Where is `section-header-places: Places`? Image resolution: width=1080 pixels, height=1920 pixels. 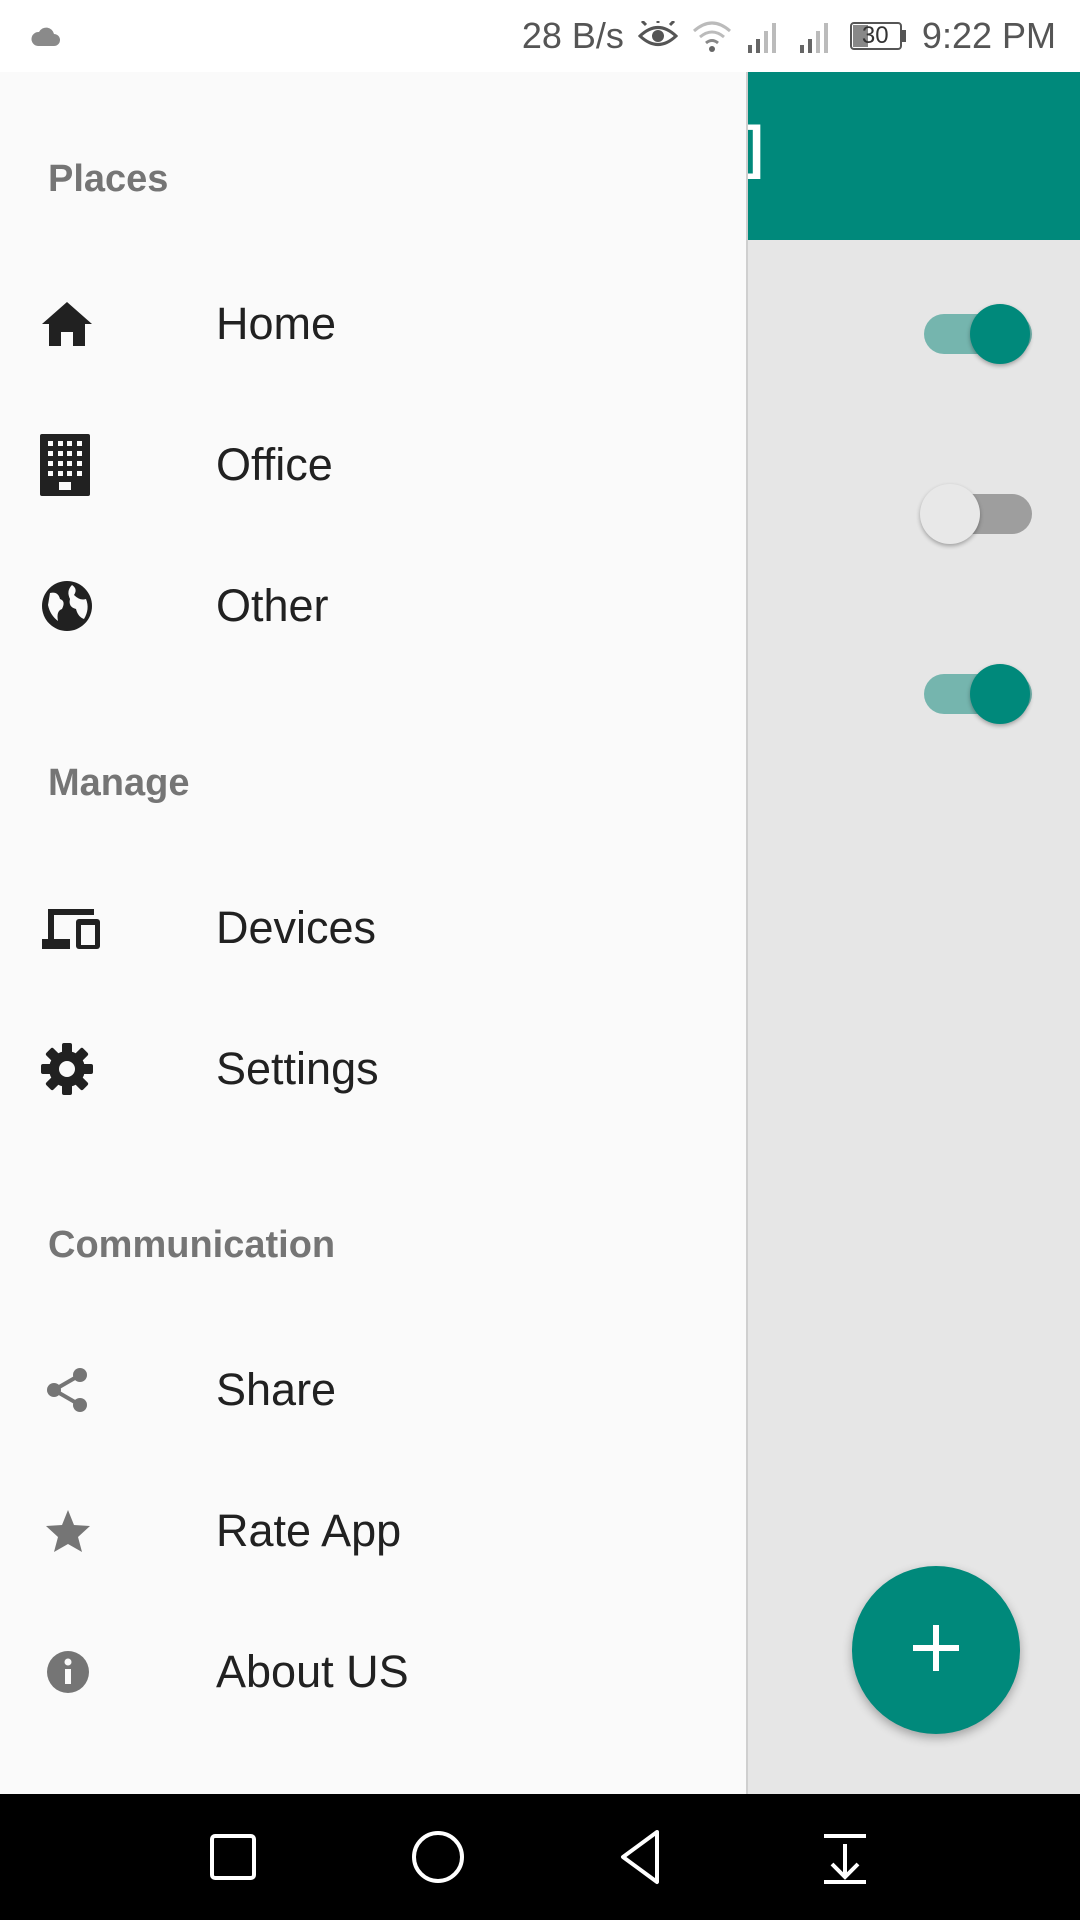 section-header-places: Places is located at coordinates (108, 179).